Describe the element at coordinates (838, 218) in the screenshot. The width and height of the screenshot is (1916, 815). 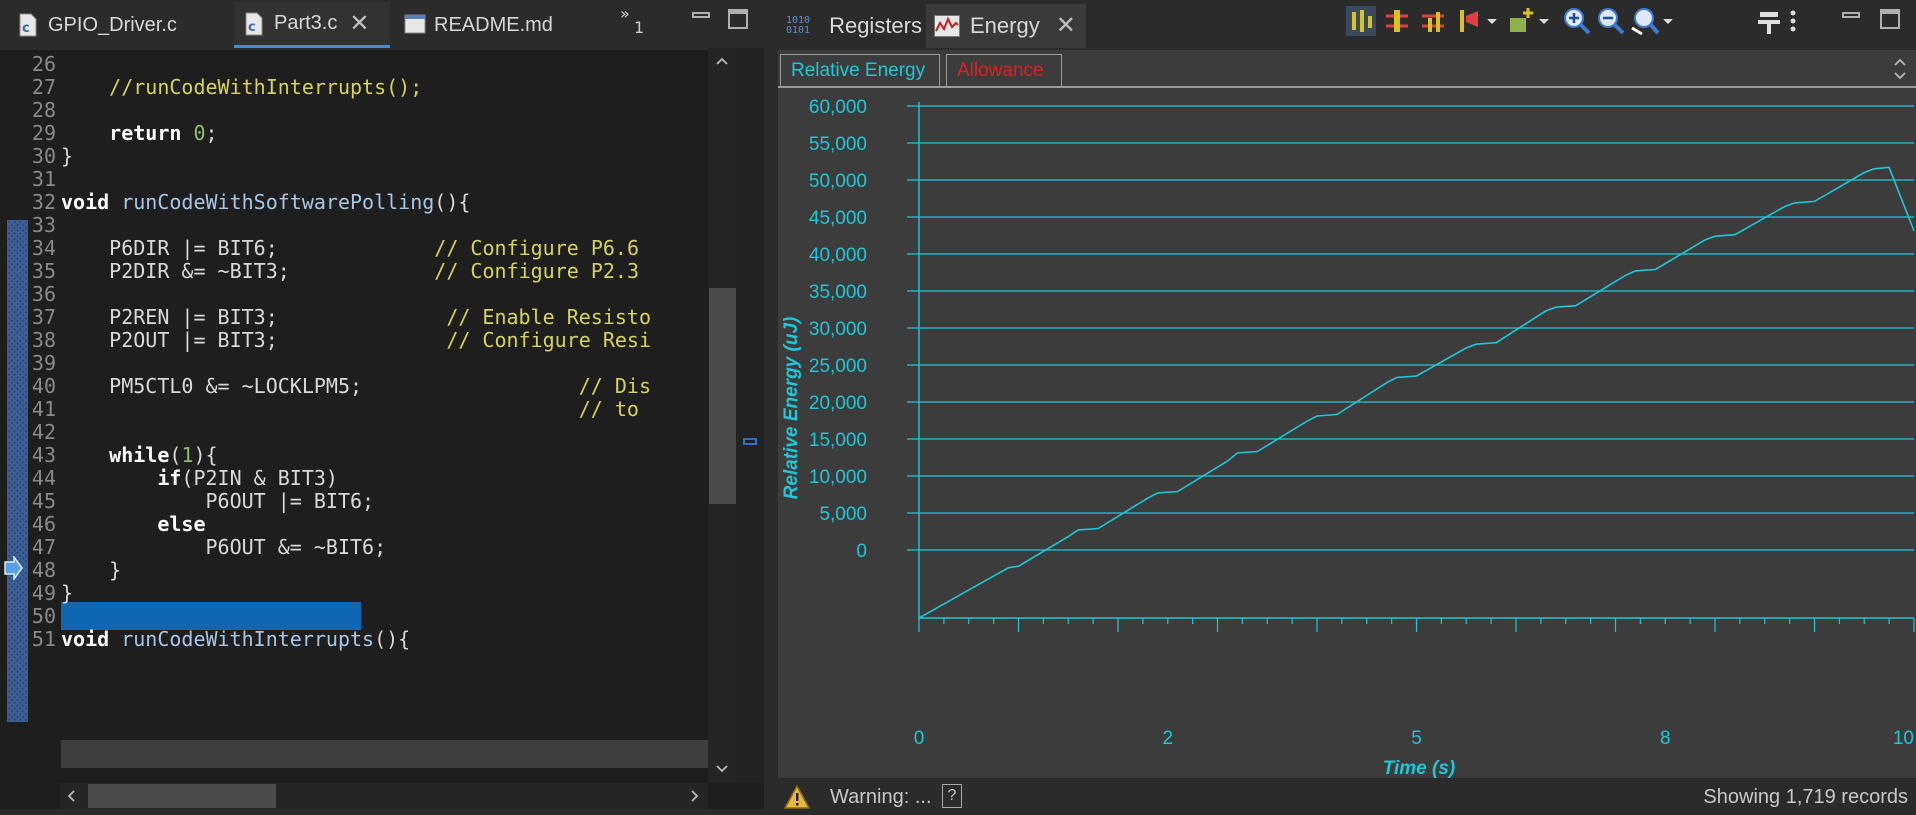
I see `y-tick-label: 45,000` at that location.